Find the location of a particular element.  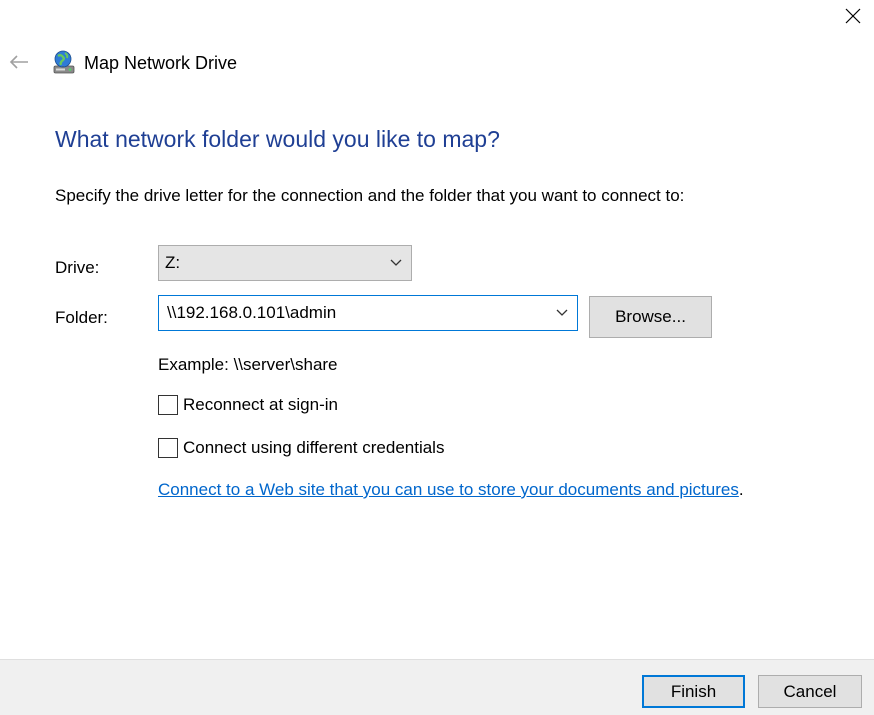

reconnect-checkbox is located at coordinates (168, 405).